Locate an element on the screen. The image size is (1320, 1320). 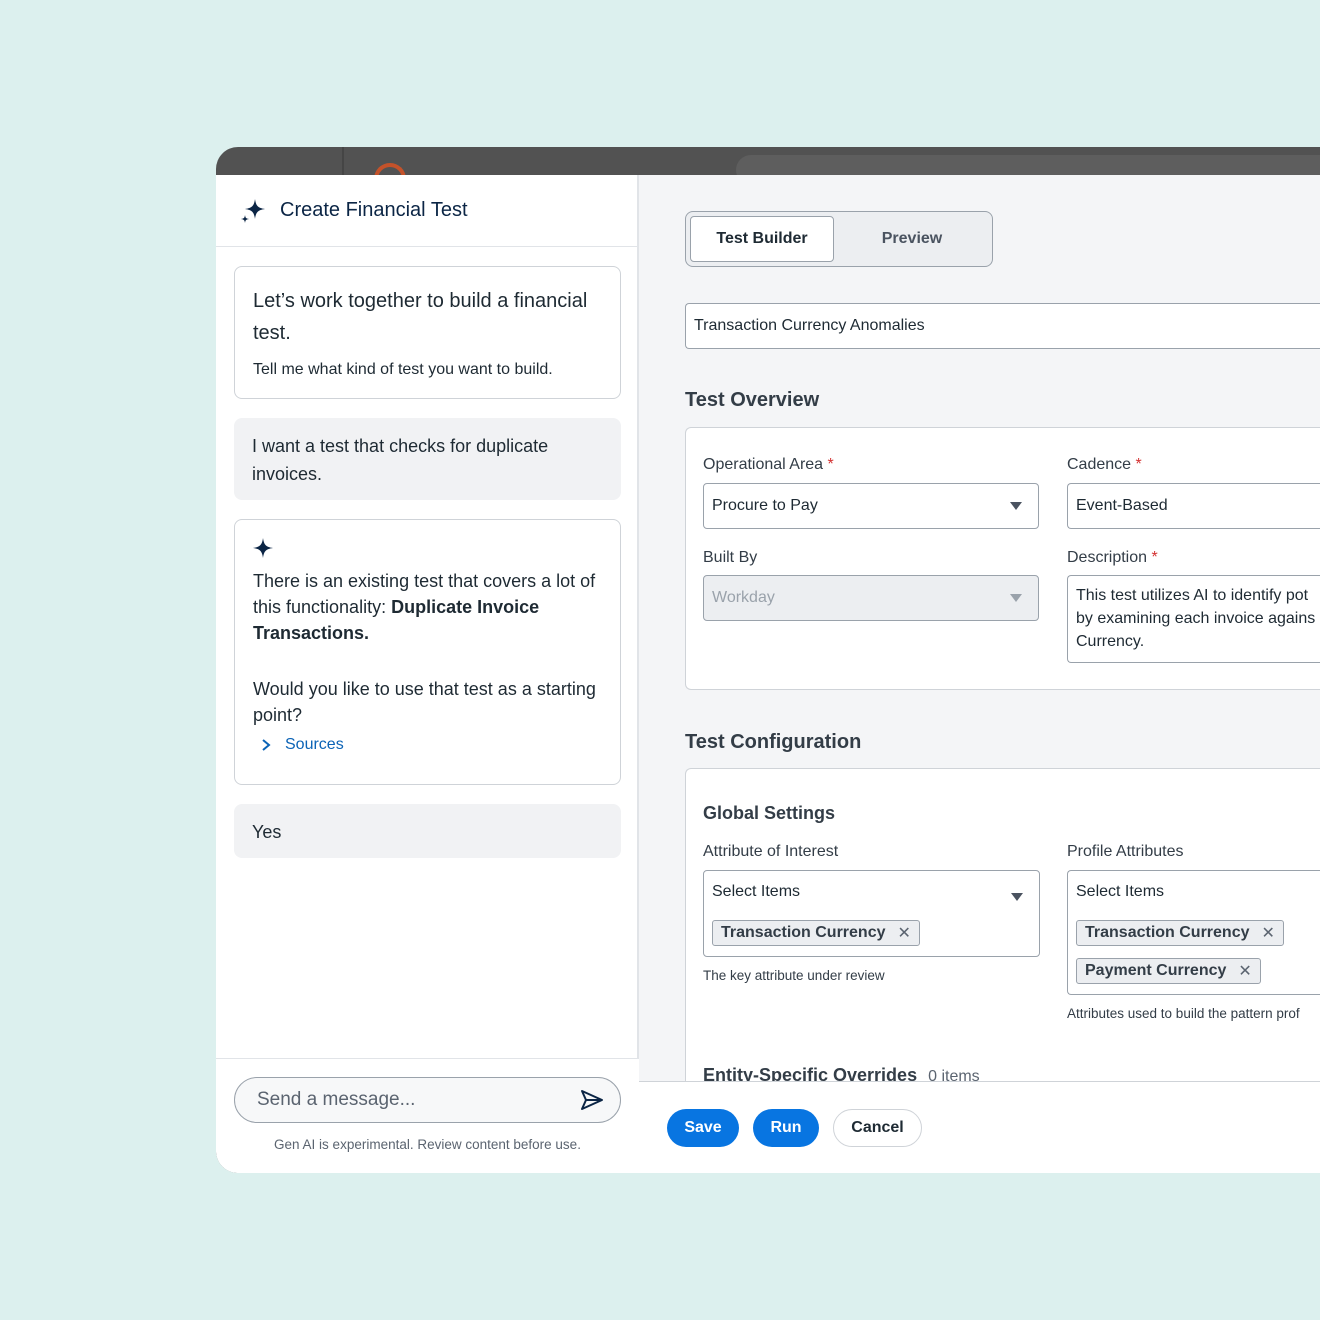
run-button: Run is located at coordinates (786, 1128).